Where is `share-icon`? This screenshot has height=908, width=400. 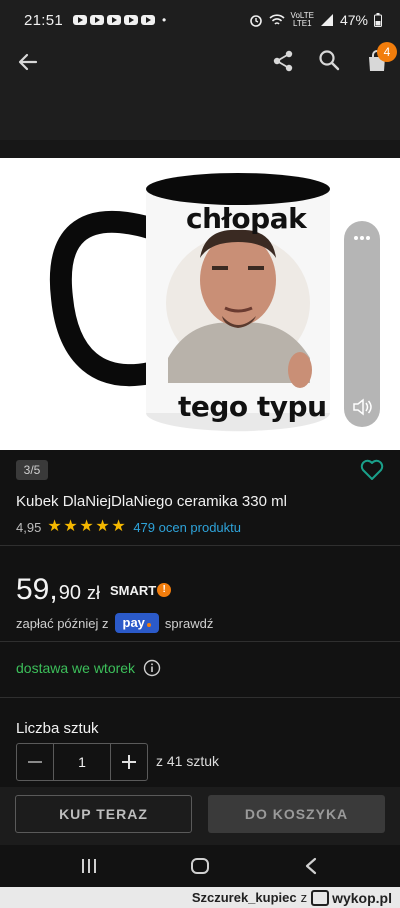 share-icon is located at coordinates (283, 61).